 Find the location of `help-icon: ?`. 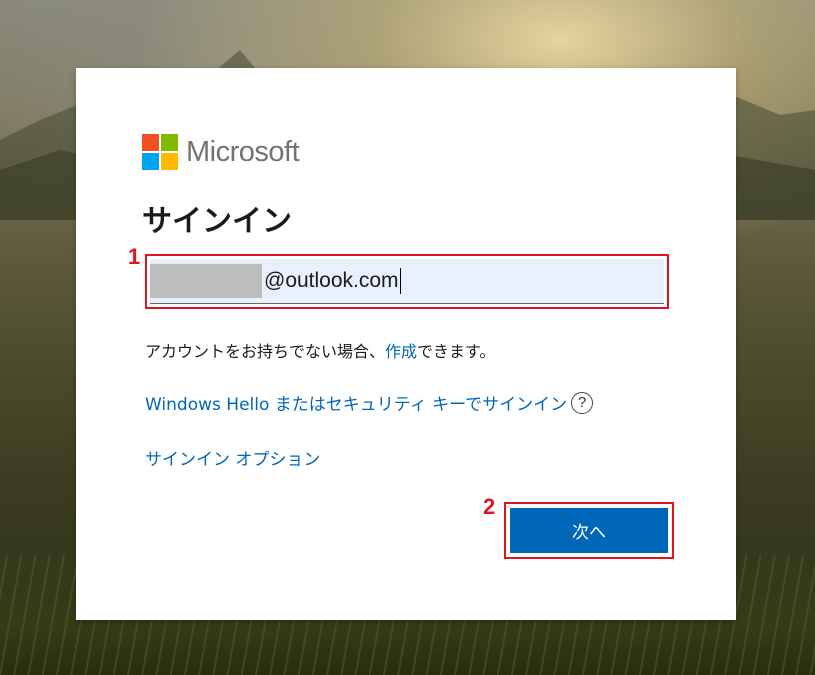

help-icon: ? is located at coordinates (582, 402).